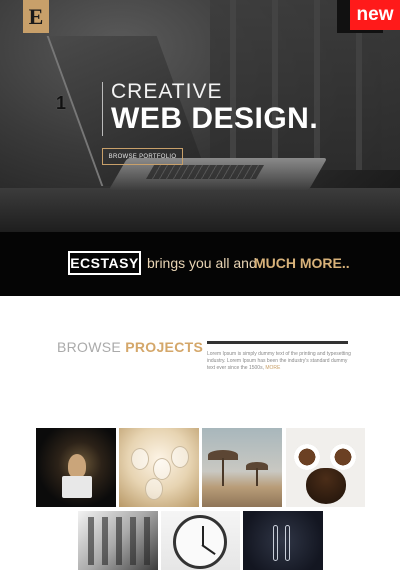 The width and height of the screenshot is (400, 570). I want to click on slide-number: 1, so click(61, 103).